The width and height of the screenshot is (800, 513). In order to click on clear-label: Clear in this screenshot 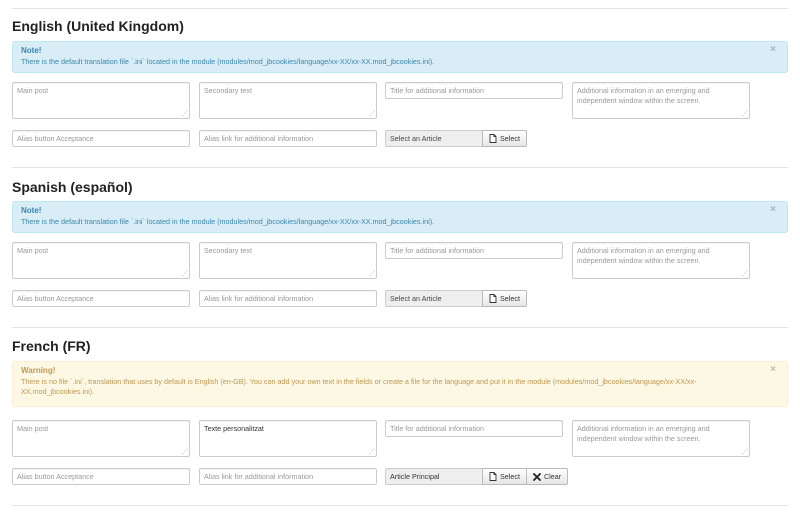, I will do `click(552, 476)`.